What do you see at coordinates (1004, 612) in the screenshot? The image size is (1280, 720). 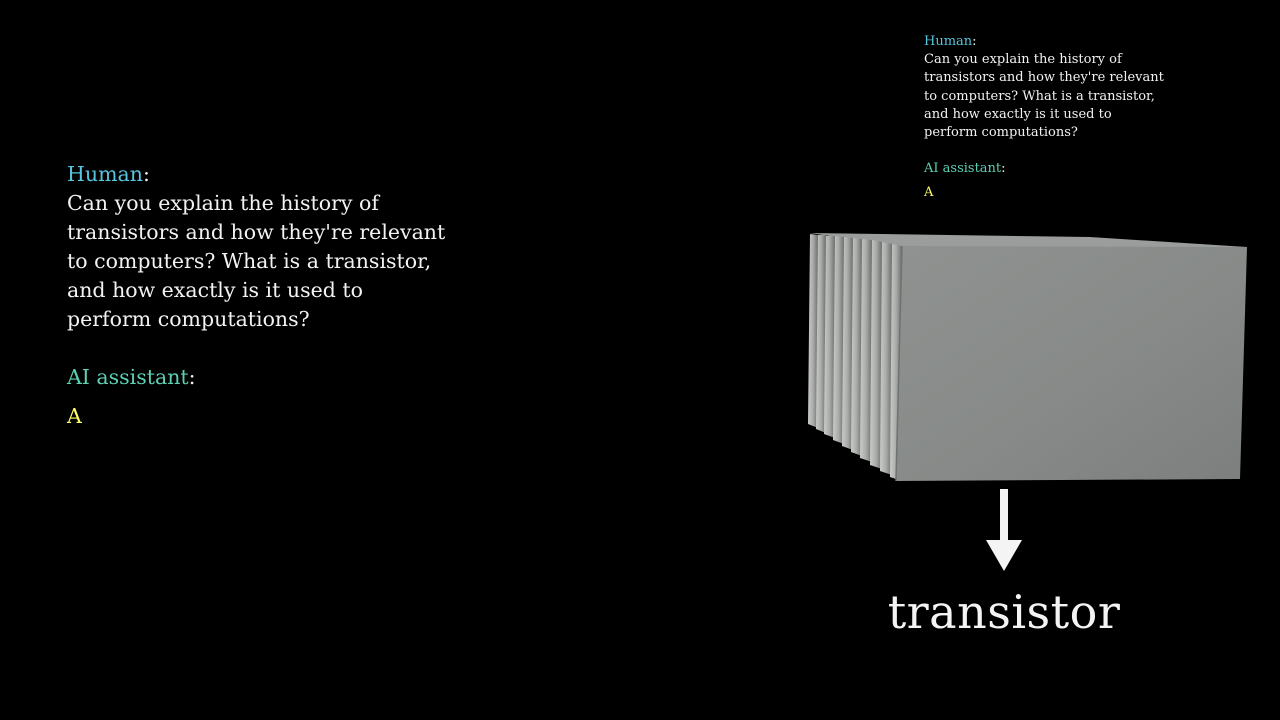 I see `transistor-caption: transistor` at bounding box center [1004, 612].